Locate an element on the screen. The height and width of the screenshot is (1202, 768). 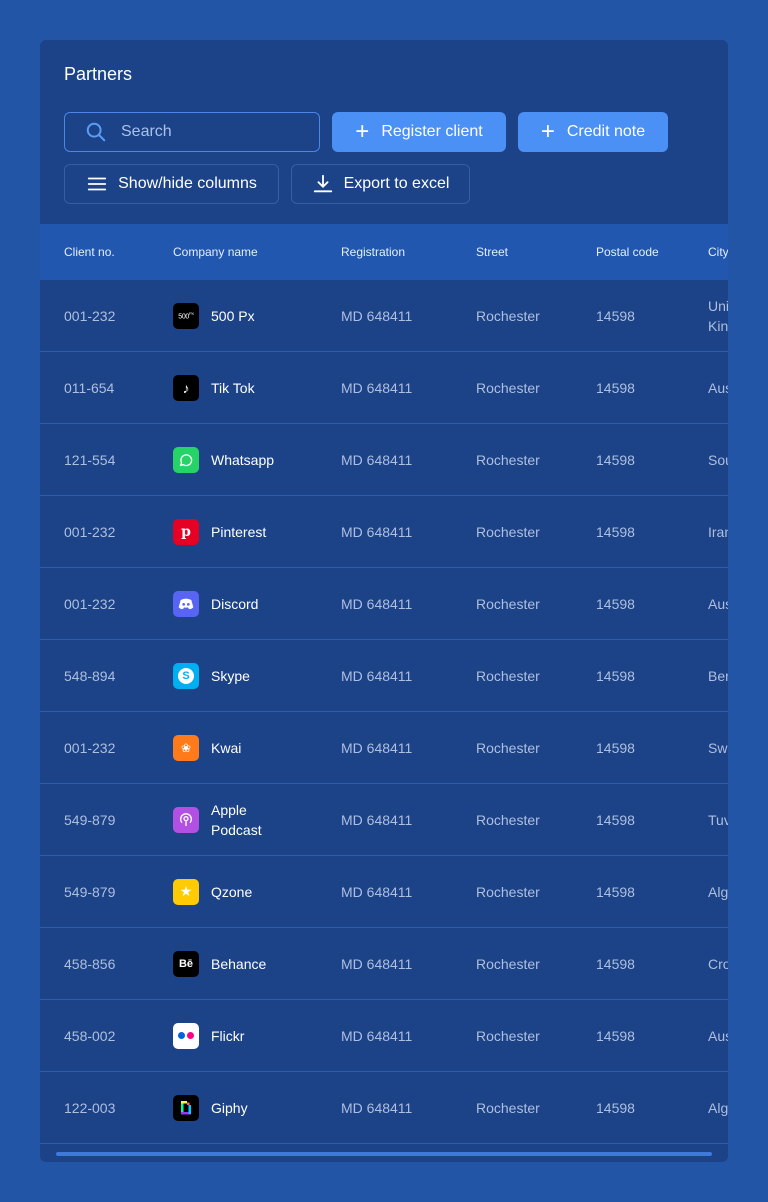
apple-podcast-icon is located at coordinates (186, 819).